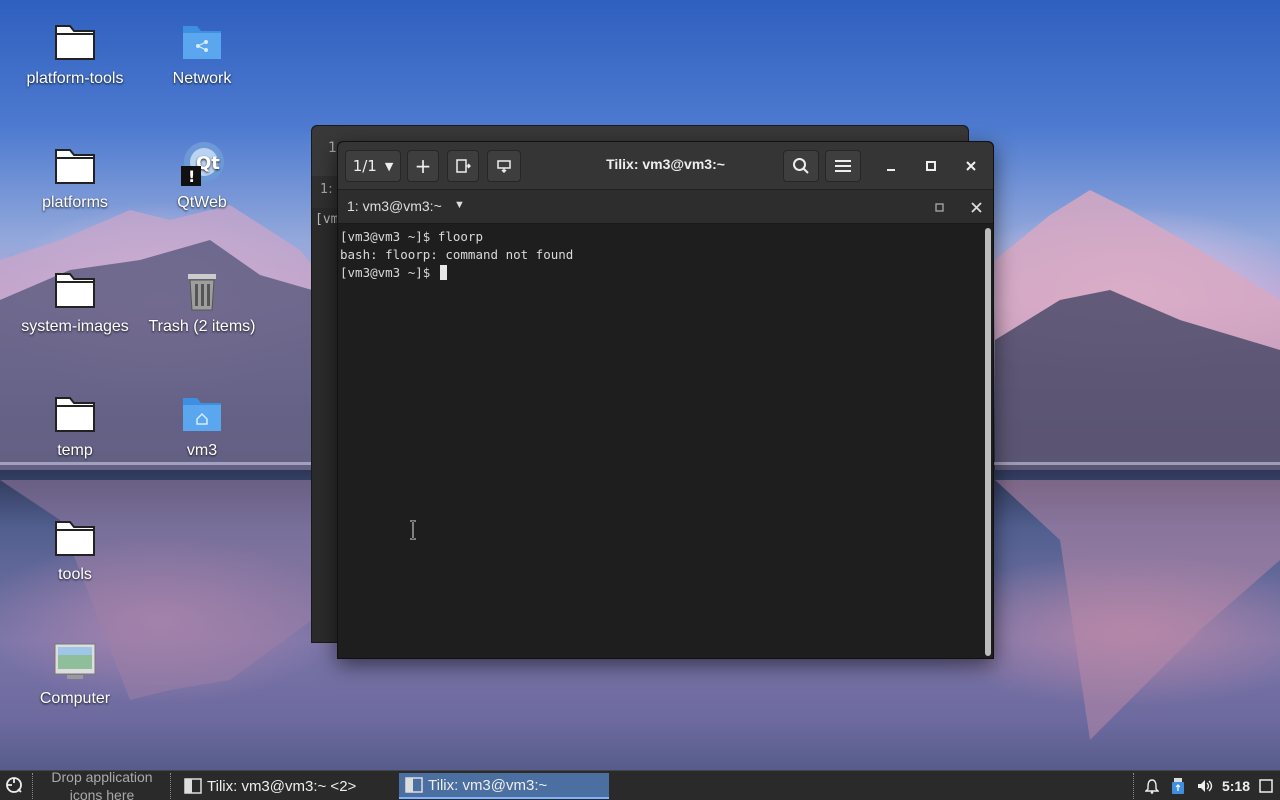  I want to click on desktop-icon-qtweb: Qt! QtWeb, so click(202, 176).